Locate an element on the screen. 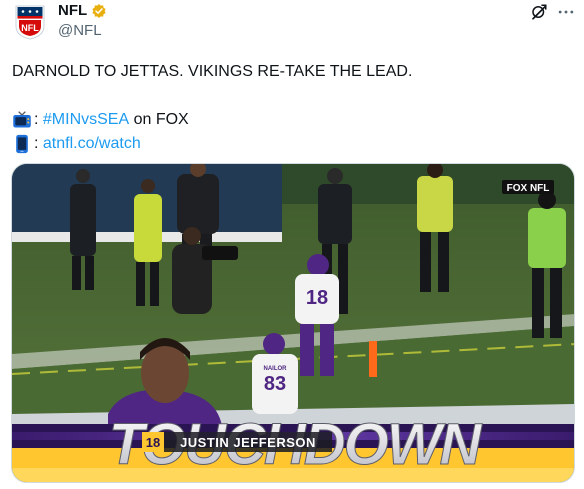 The height and width of the screenshot is (489, 584). end-zone-pylon is located at coordinates (373, 359).